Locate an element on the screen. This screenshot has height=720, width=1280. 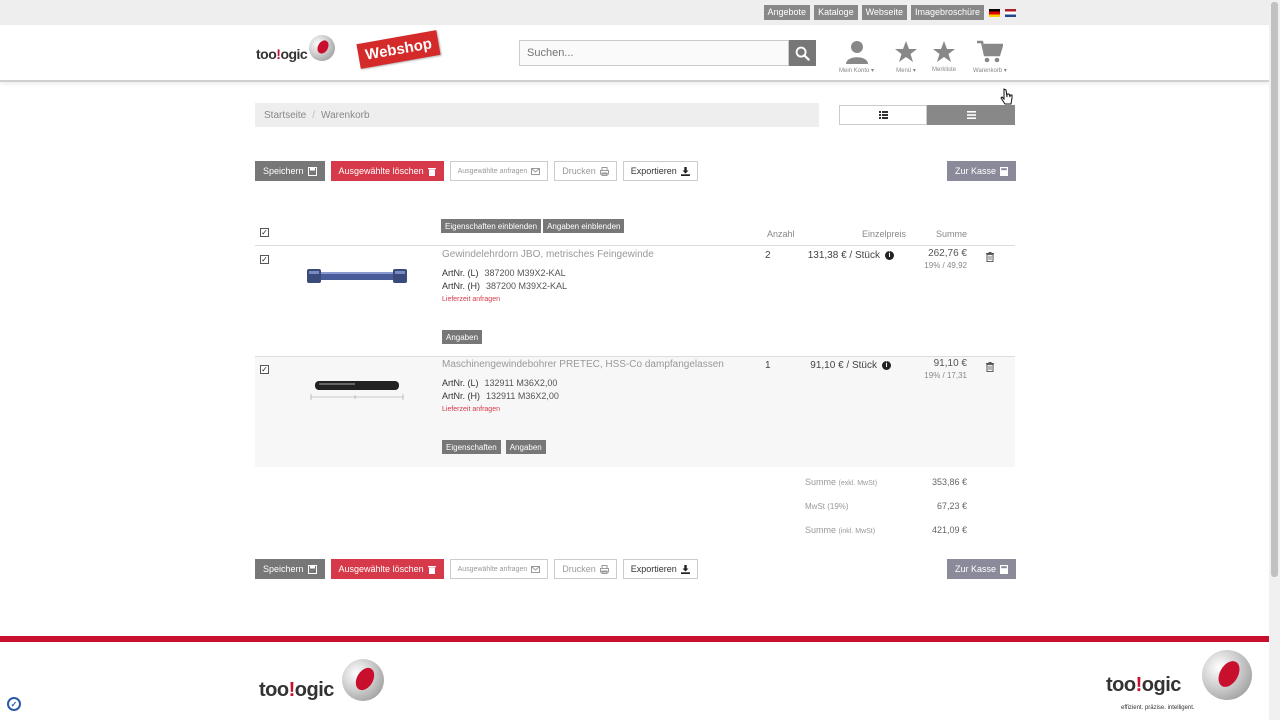
page-scrollbar is located at coordinates (1274, 360).